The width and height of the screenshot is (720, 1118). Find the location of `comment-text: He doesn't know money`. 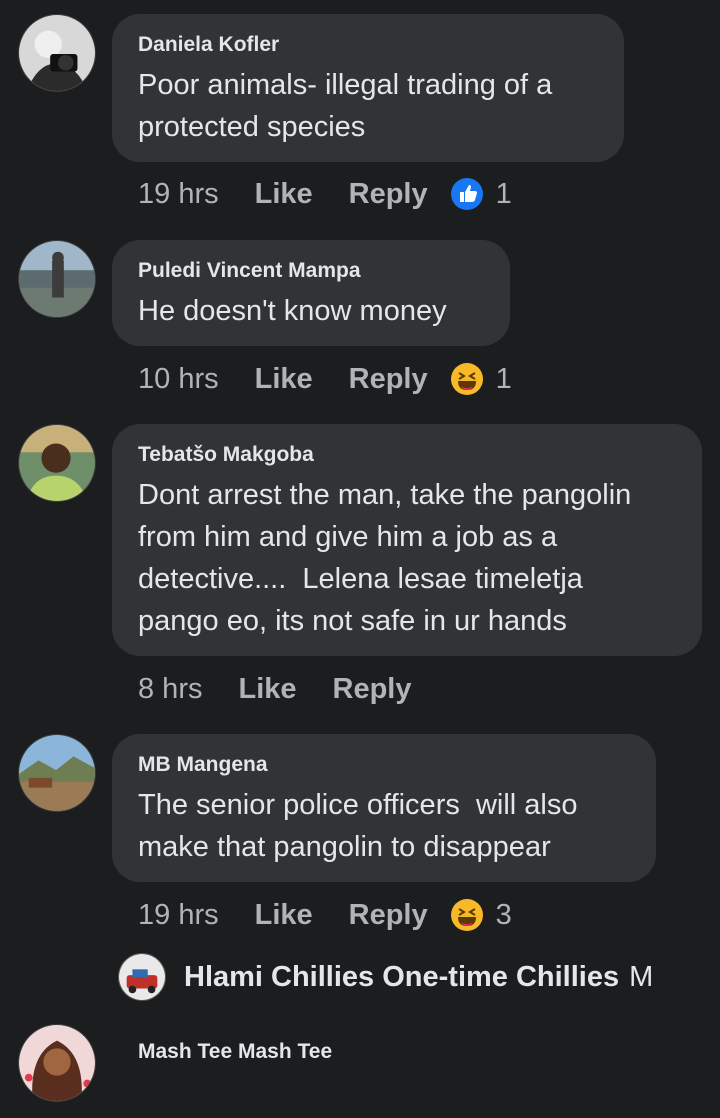

comment-text: He doesn't know money is located at coordinates (292, 311).